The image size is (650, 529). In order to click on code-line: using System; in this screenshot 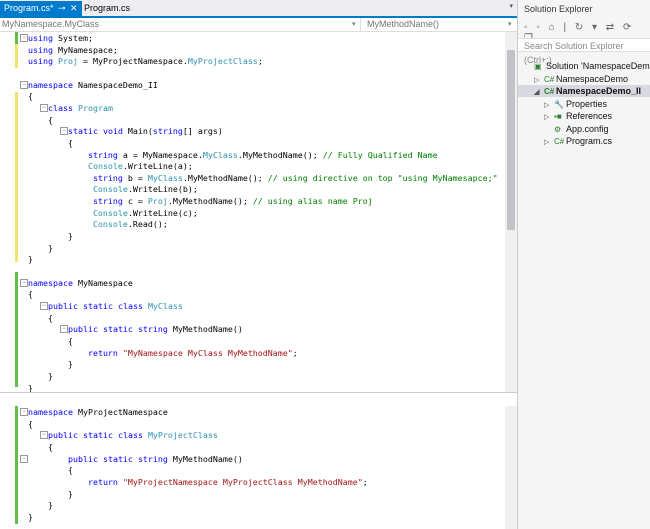, I will do `click(60, 38)`.